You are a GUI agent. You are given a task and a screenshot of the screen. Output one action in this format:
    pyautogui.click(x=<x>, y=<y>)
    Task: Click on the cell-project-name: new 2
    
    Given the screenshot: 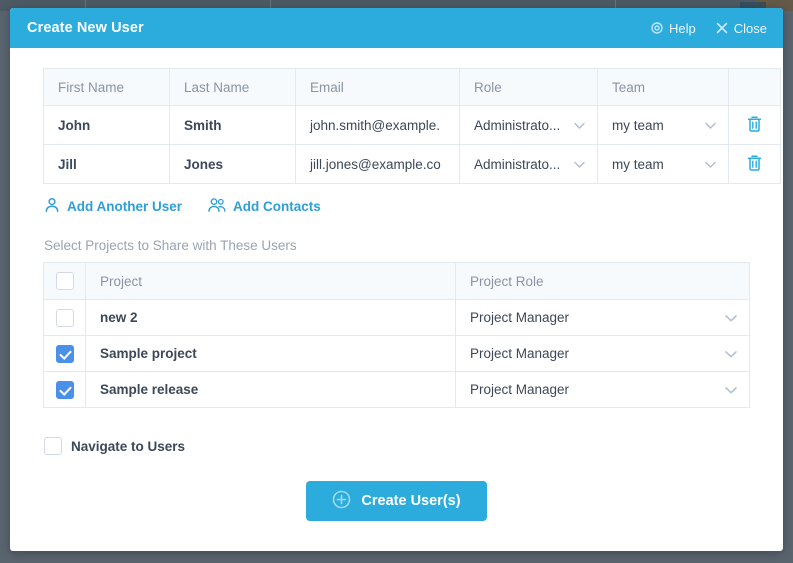 What is the action you would take?
    pyautogui.click(x=270, y=317)
    